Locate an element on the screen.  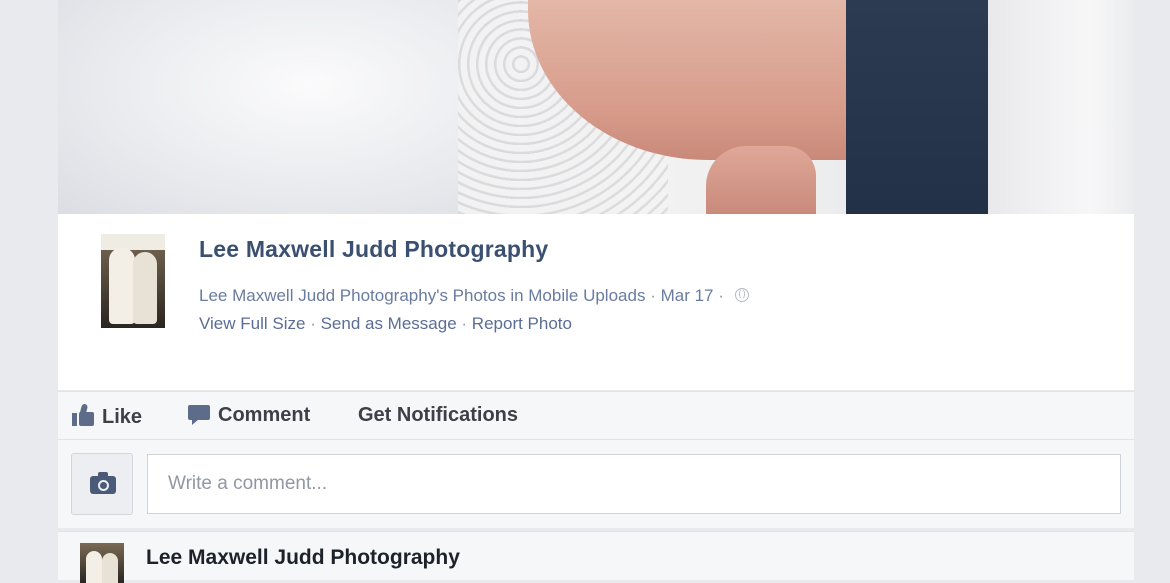
comment-label: Comment is located at coordinates (264, 415).